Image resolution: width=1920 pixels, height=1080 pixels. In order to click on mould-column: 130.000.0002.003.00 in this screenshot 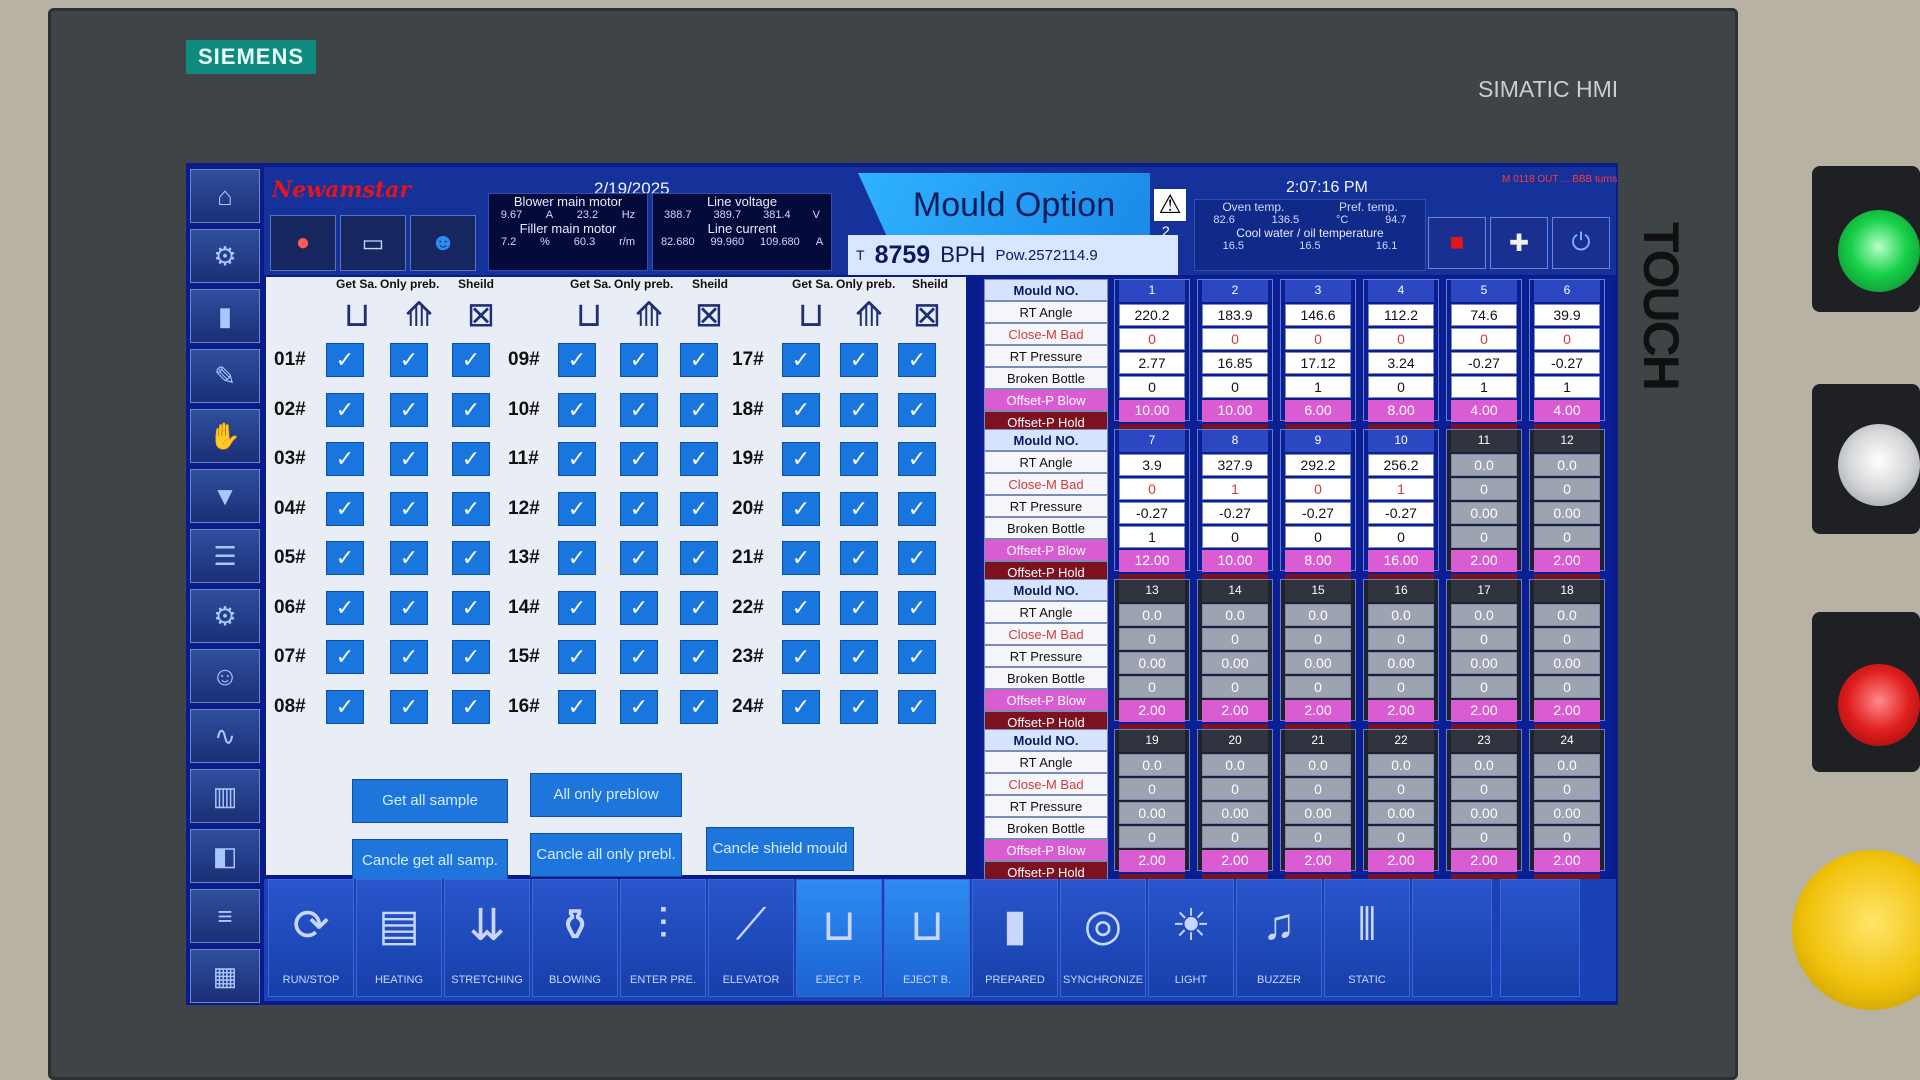, I will do `click(1152, 662)`.